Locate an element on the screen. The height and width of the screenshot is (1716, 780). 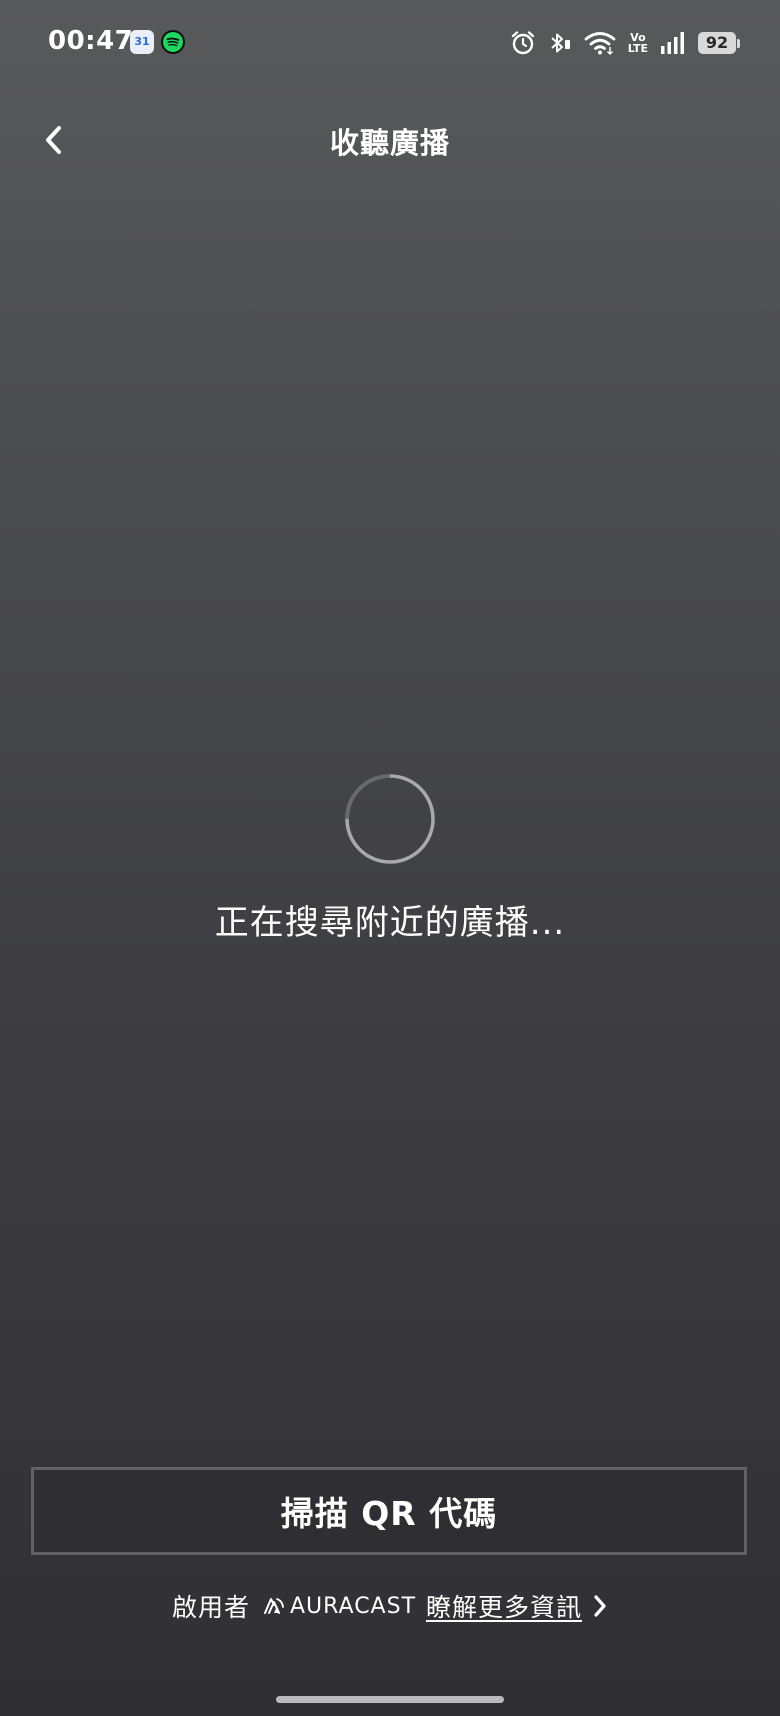
scan-qr-code-button: 掃描 QR 代碼 is located at coordinates (389, 1511).